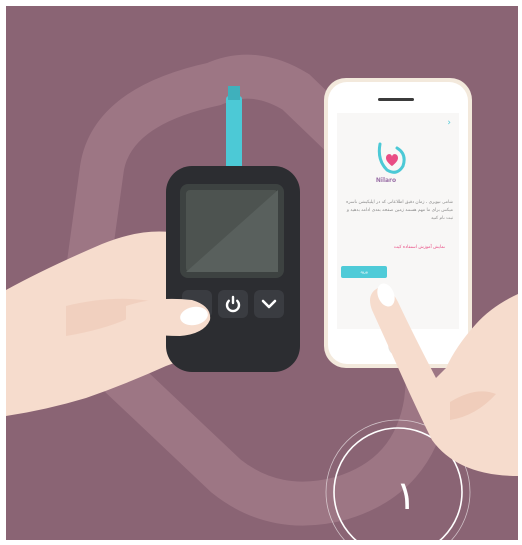 Image resolution: width=522 pixels, height=545 pixels. Describe the element at coordinates (386, 180) in the screenshot. I see `app-brand-name: Nilaro` at that location.